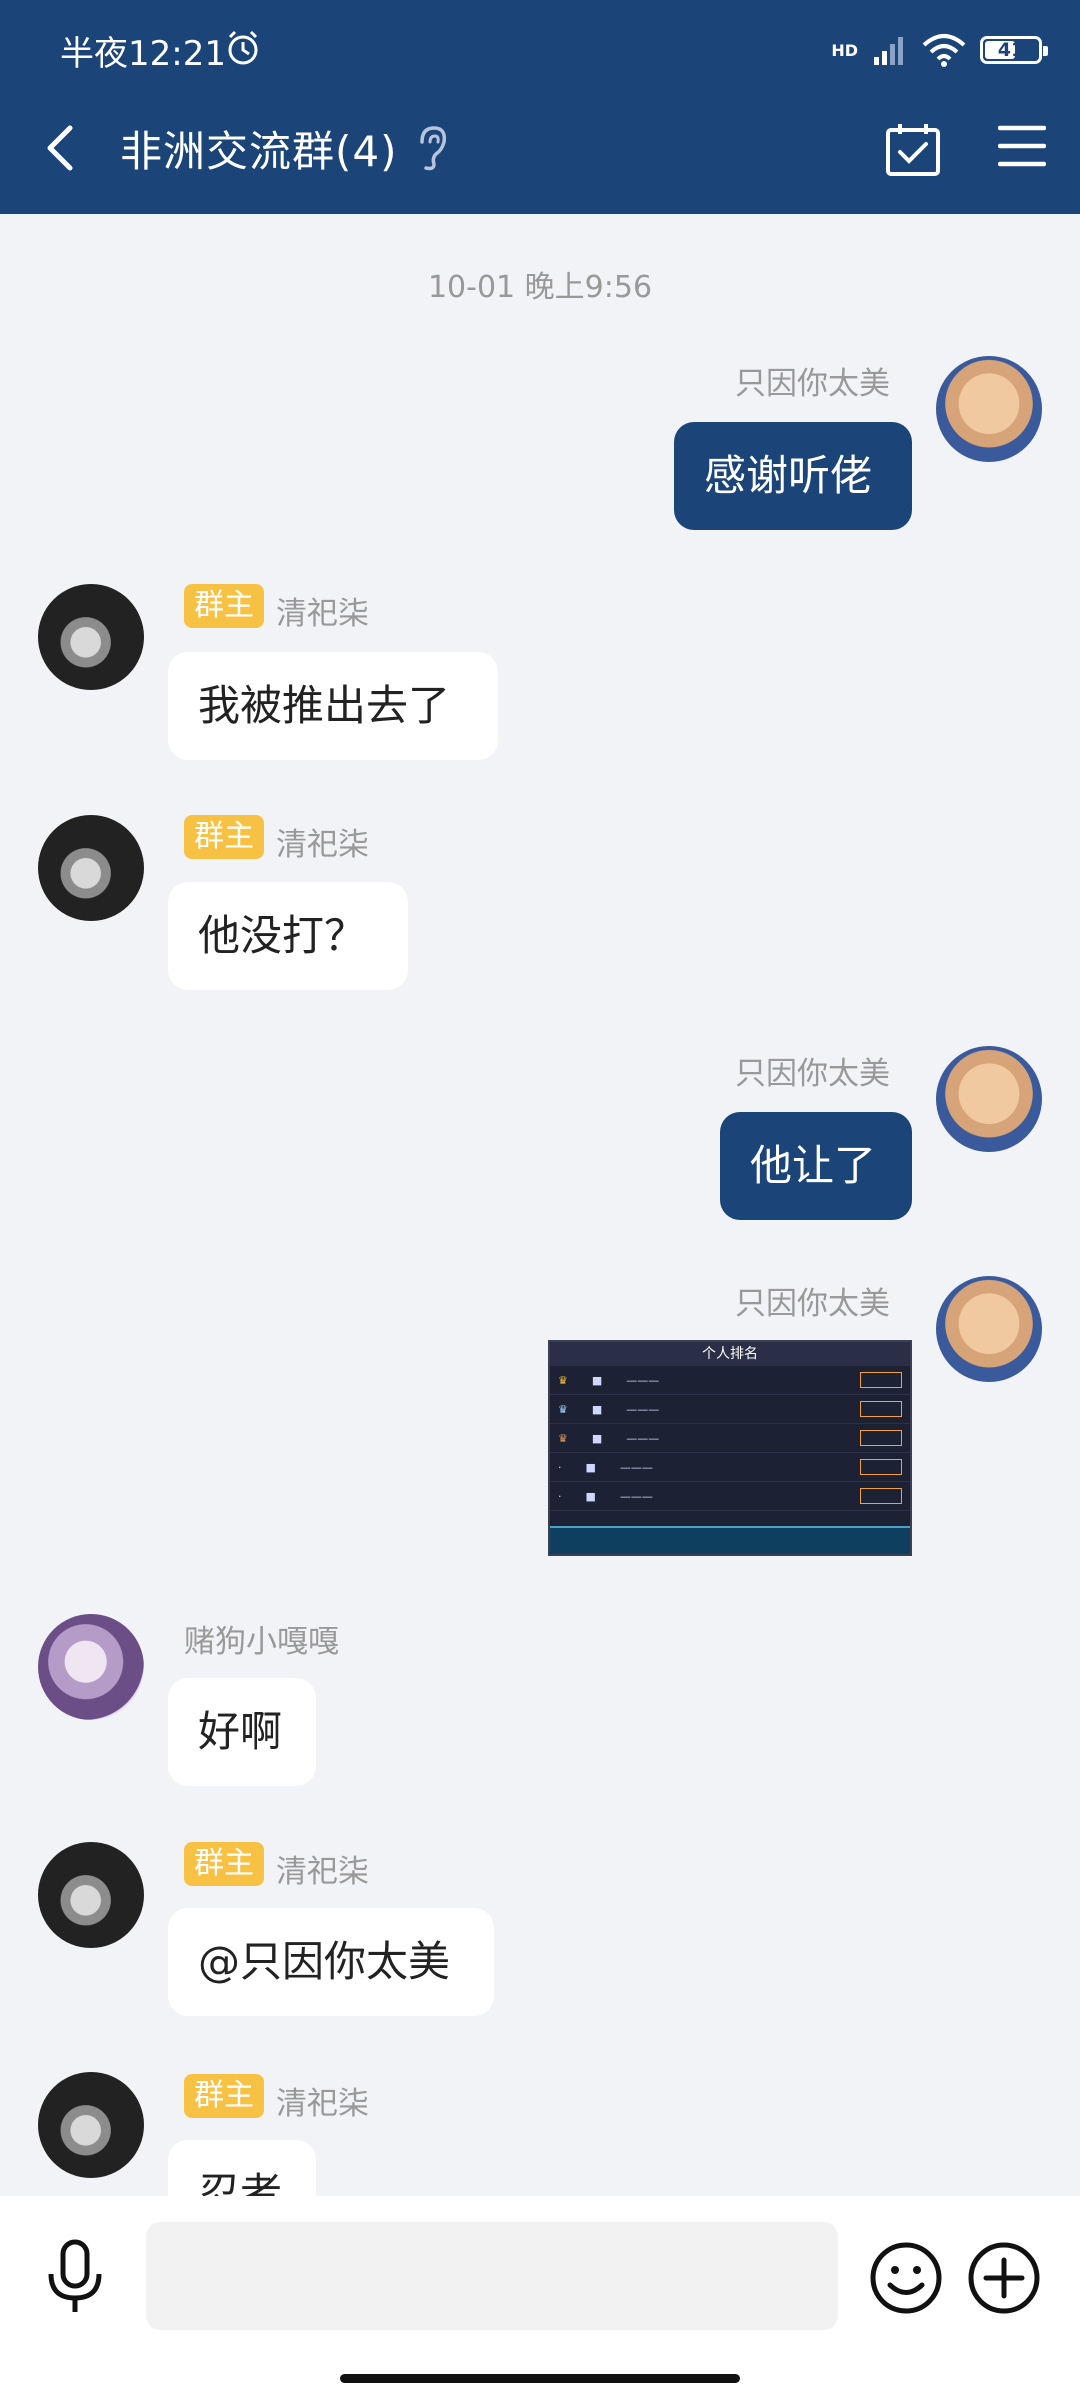 This screenshot has width=1080, height=2400. I want to click on message-bubble: 感谢听佬, so click(793, 476).